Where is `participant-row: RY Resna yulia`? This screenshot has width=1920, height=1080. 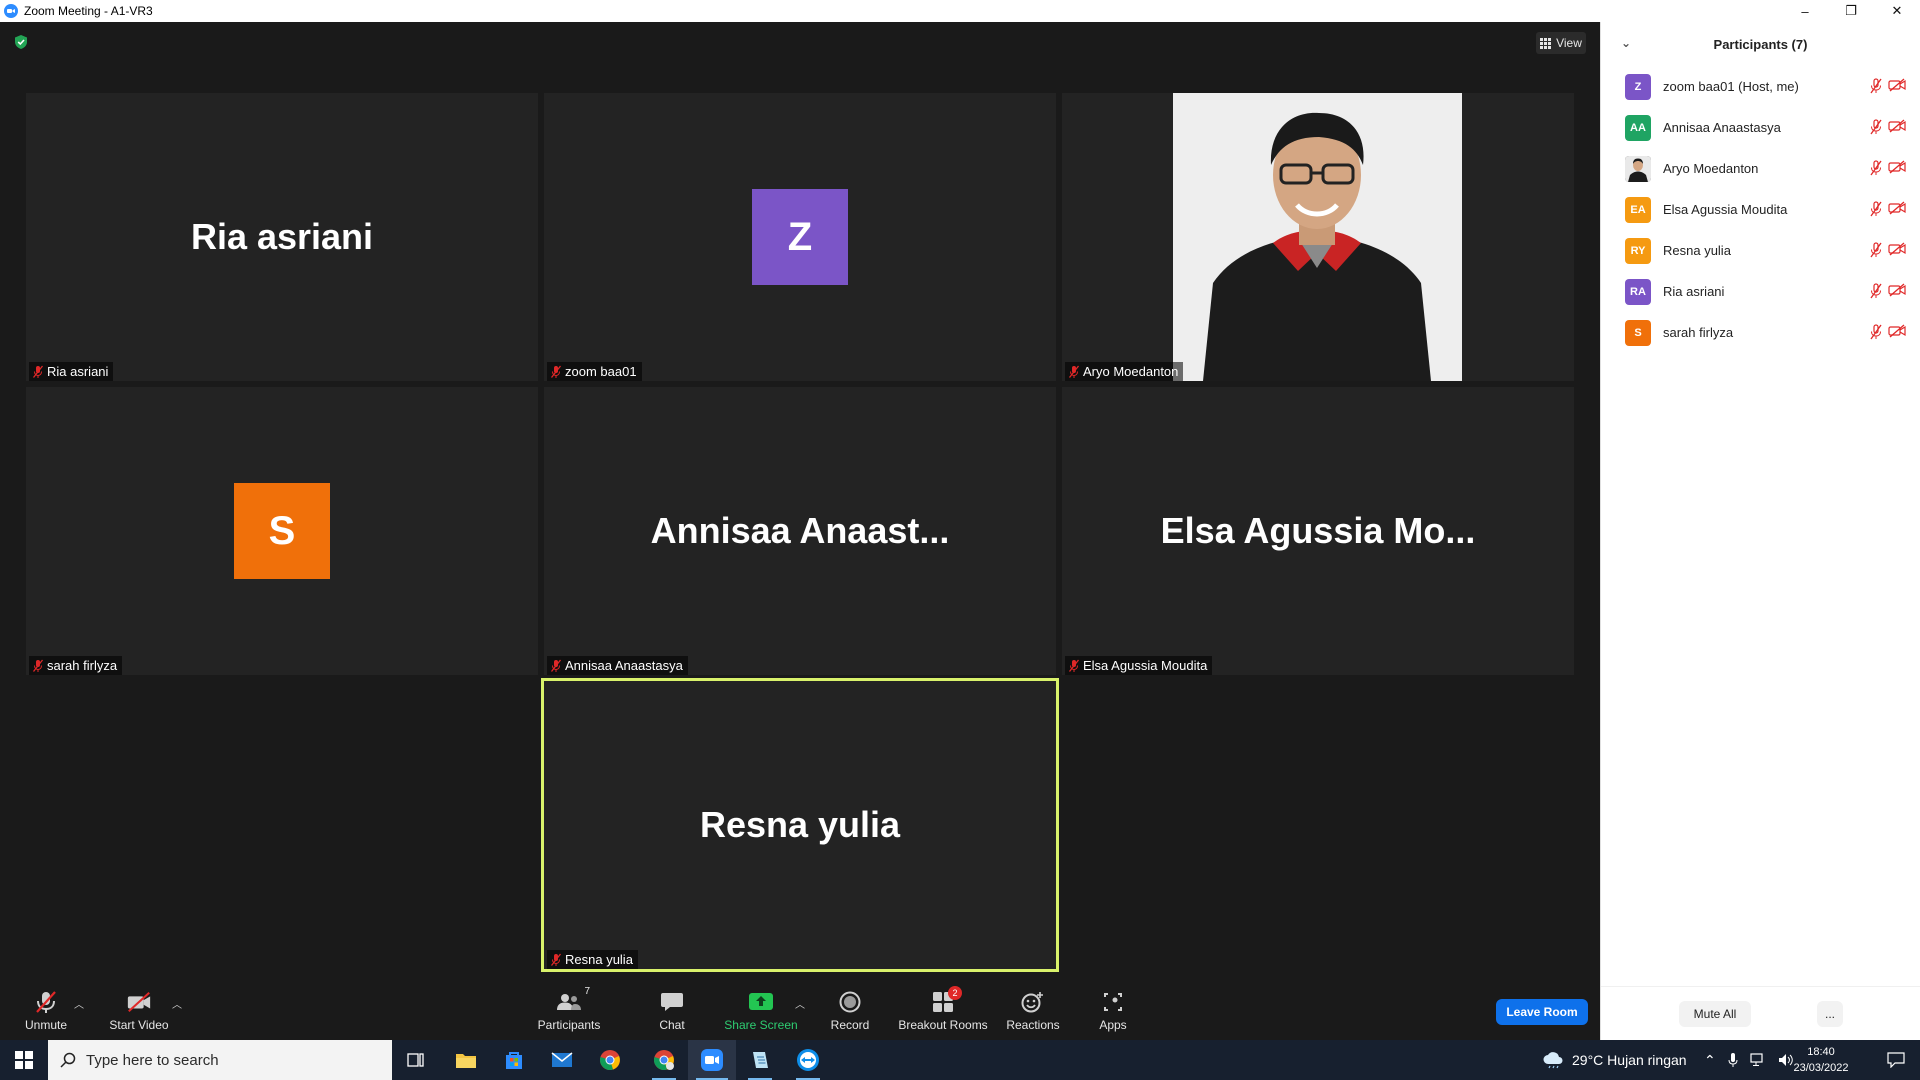 participant-row: RY Resna yulia is located at coordinates (1760, 250).